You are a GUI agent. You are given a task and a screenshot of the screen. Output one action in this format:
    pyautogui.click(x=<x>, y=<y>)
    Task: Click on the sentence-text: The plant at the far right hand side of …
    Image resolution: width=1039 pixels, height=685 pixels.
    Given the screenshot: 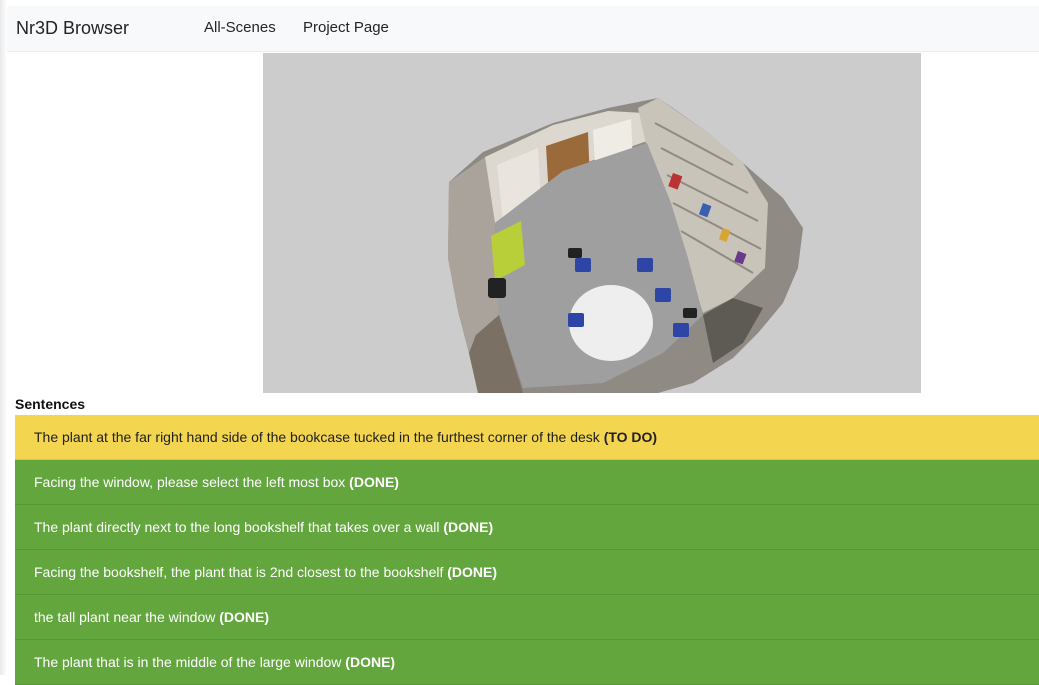 What is the action you would take?
    pyautogui.click(x=317, y=437)
    